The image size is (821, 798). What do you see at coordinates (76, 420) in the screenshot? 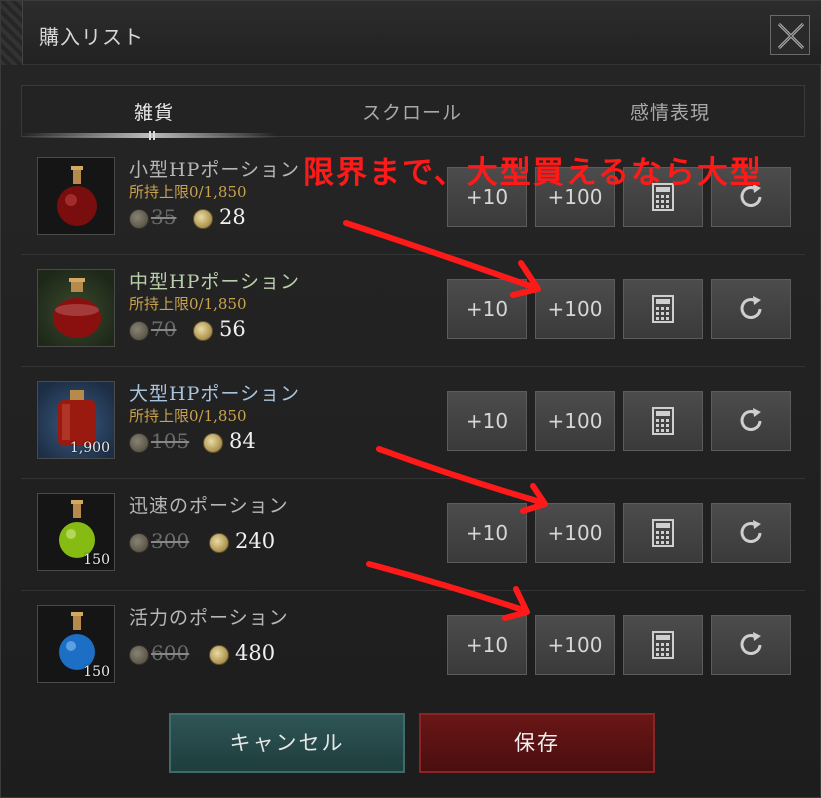
I see `large-hp-potion-image: 1,900` at bounding box center [76, 420].